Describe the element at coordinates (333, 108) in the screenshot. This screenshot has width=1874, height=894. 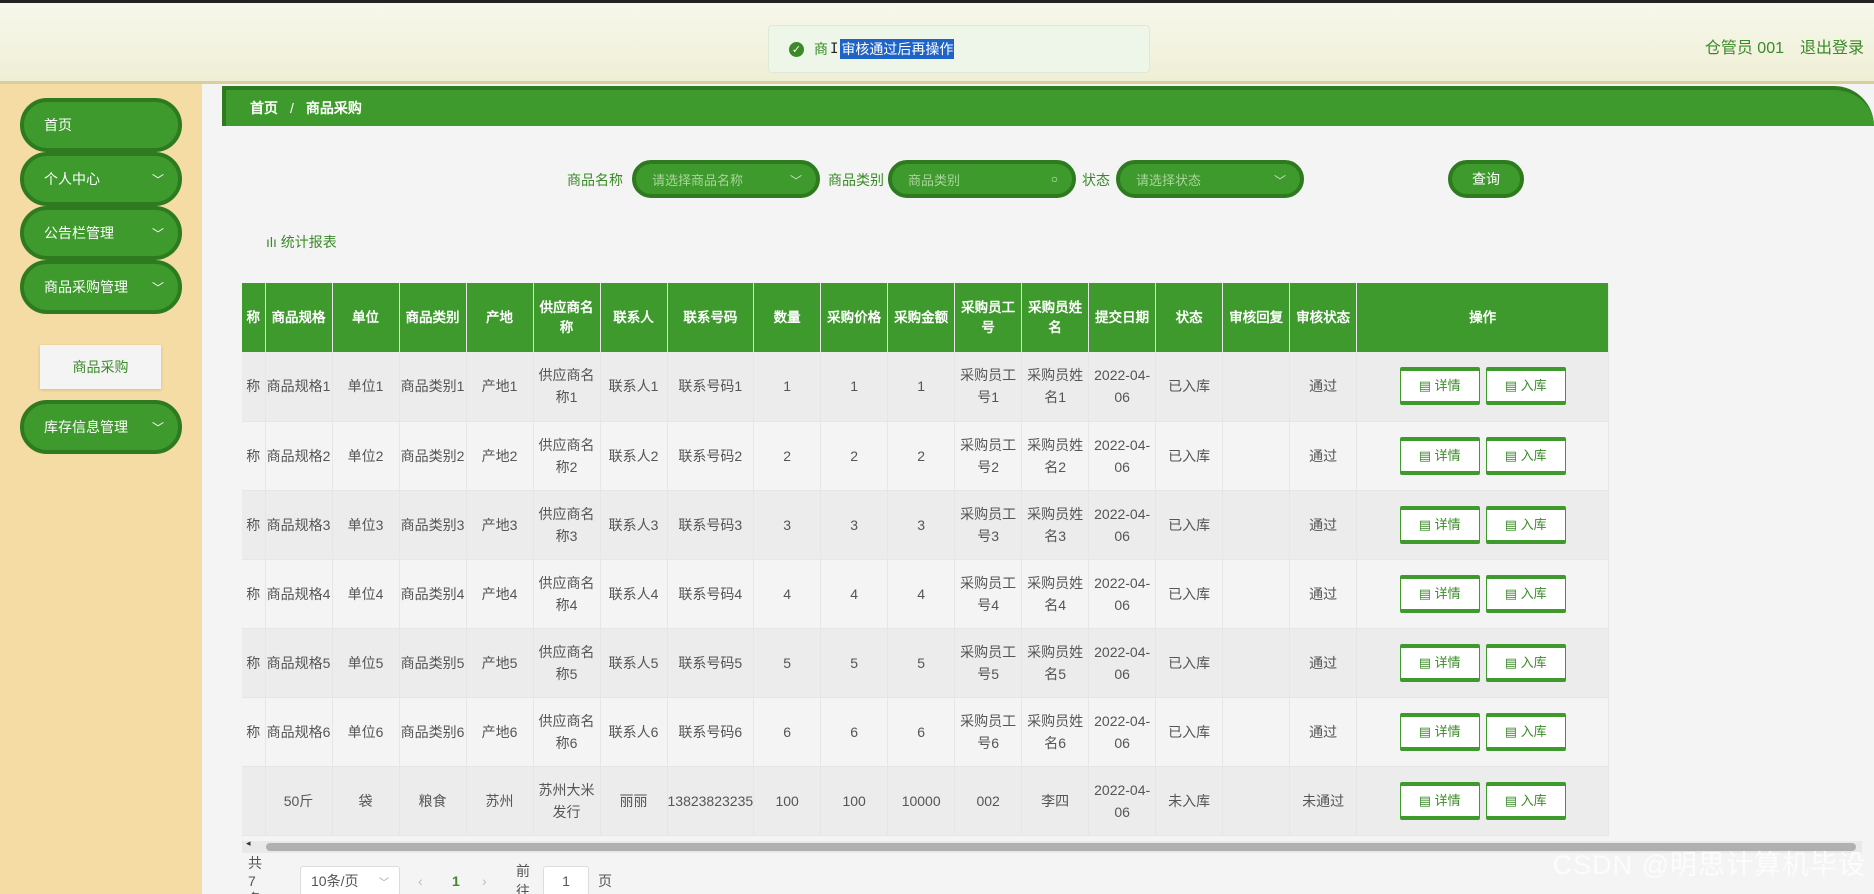
I see `breadcrumb-current: 商品采购` at that location.